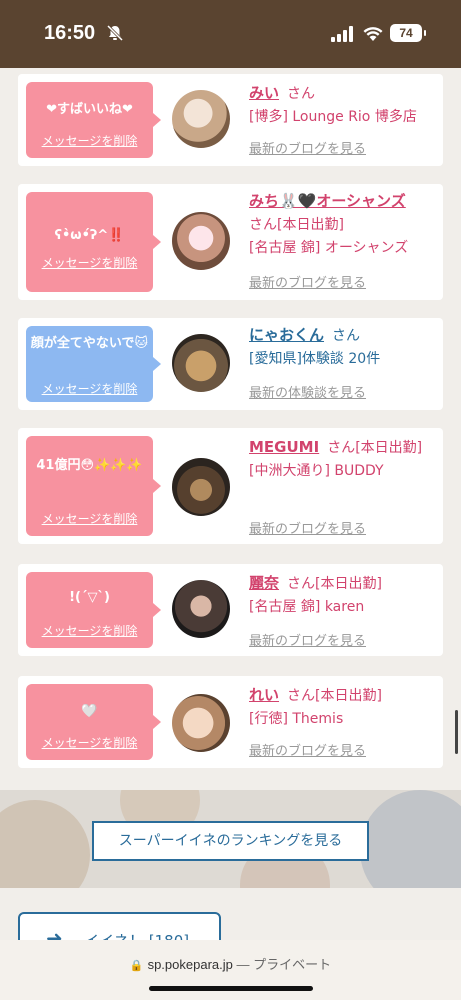 This screenshot has width=461, height=1000. What do you see at coordinates (264, 583) in the screenshot?
I see `member-name-link: 麗奈` at bounding box center [264, 583].